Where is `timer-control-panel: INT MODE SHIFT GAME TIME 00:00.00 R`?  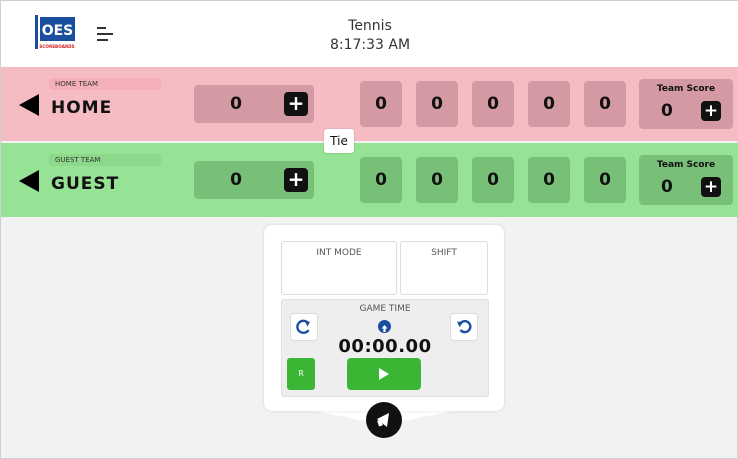 timer-control-panel: INT MODE SHIFT GAME TIME 00:00.00 R is located at coordinates (384, 318).